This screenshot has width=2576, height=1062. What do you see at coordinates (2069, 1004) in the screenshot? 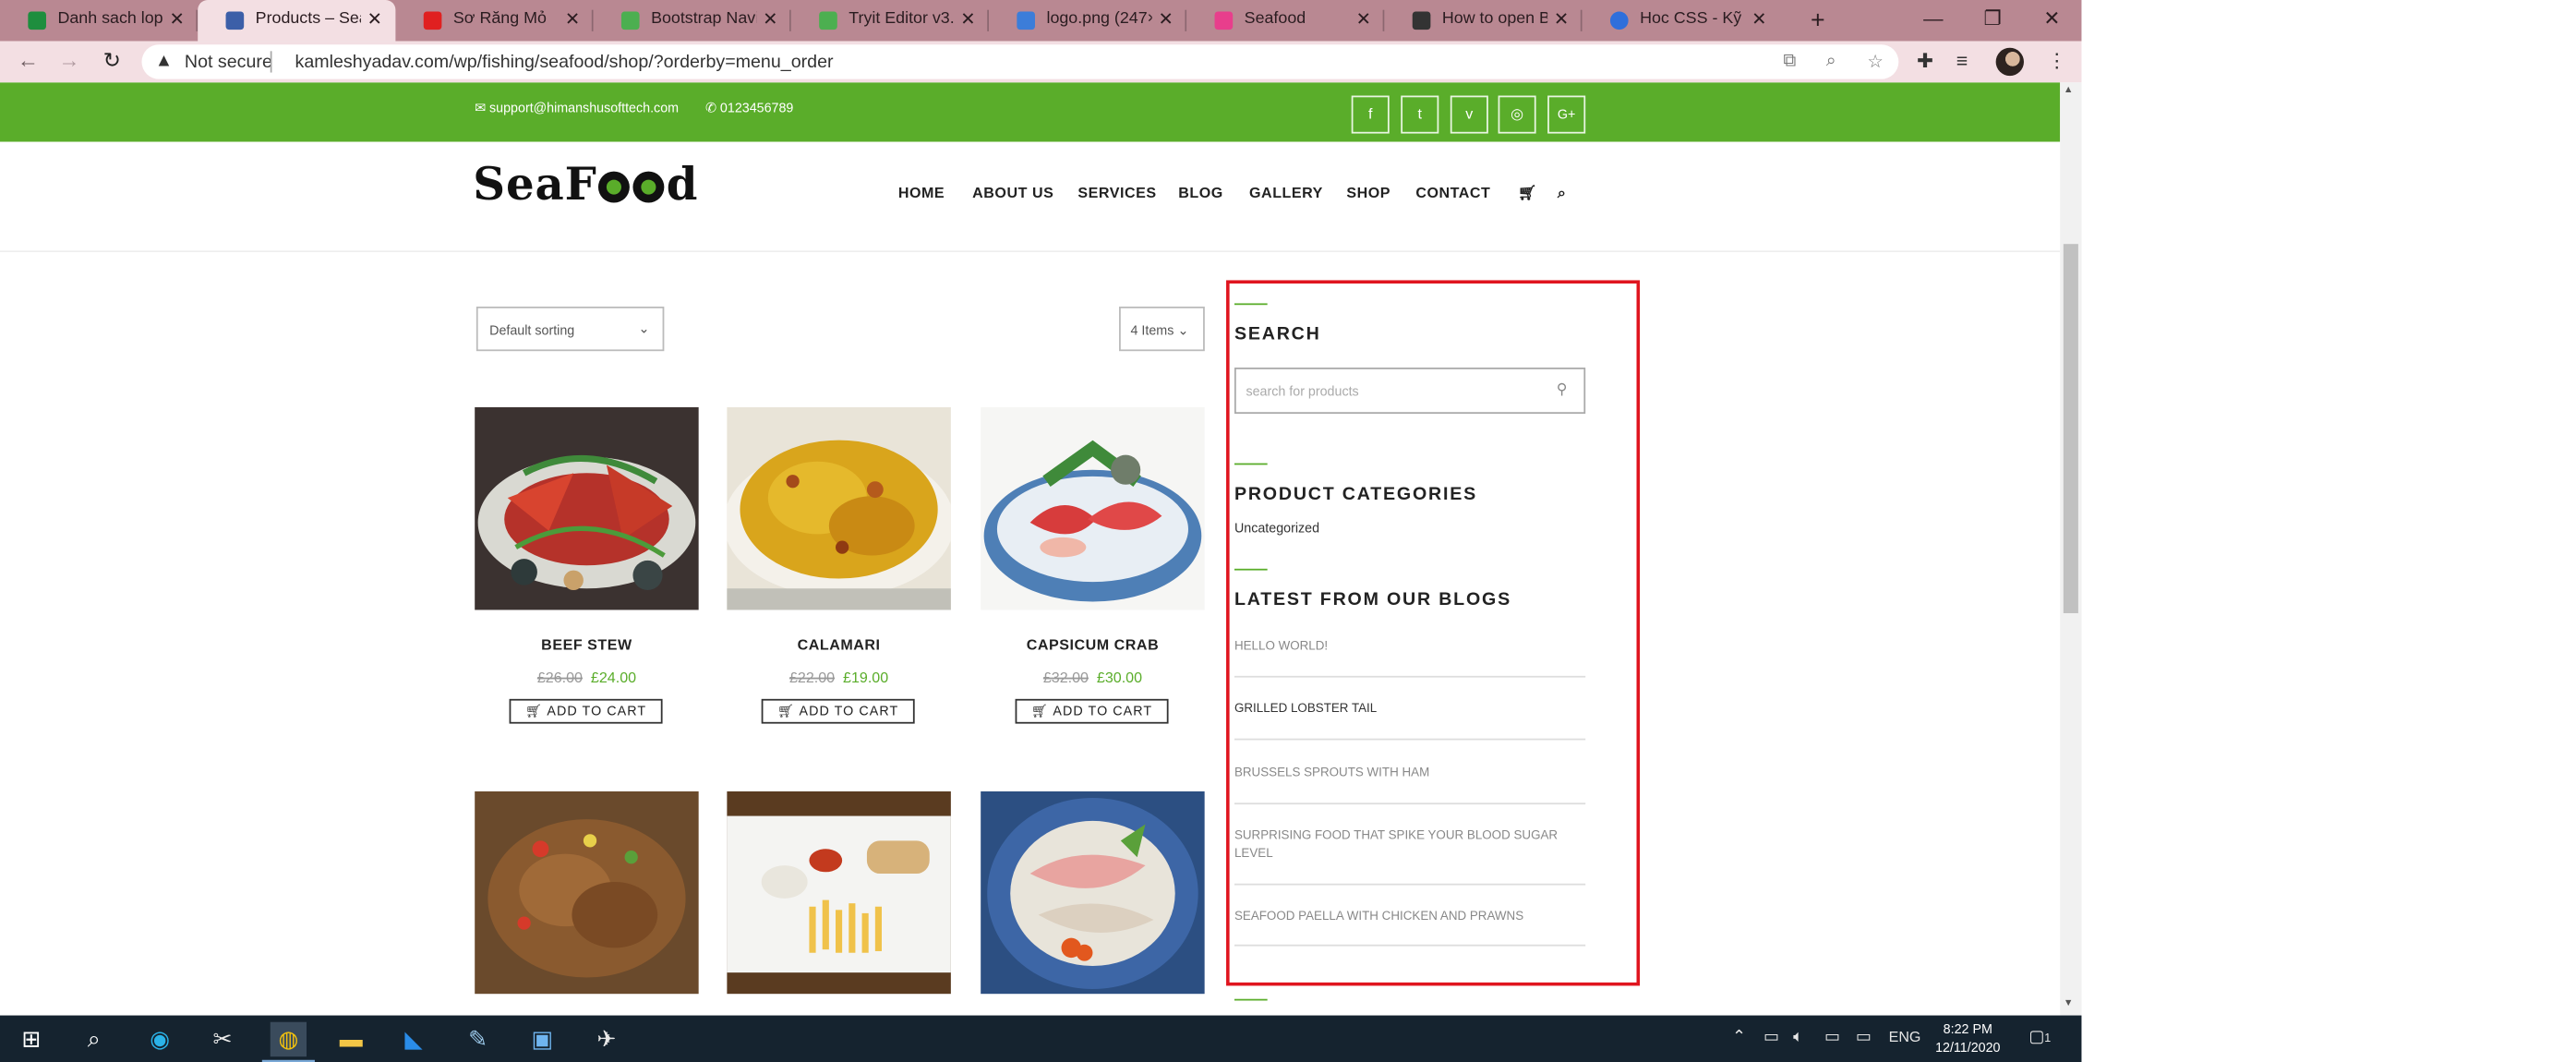
I see `scroll-down-icon: ▼` at bounding box center [2069, 1004].